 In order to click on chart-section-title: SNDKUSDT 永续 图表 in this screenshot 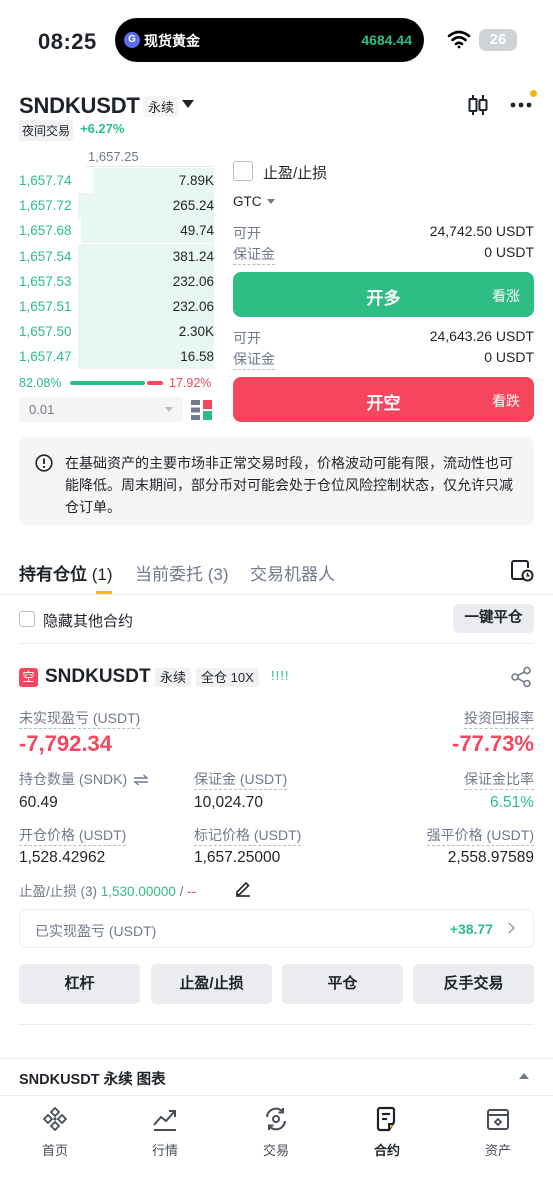, I will do `click(92, 1078)`.